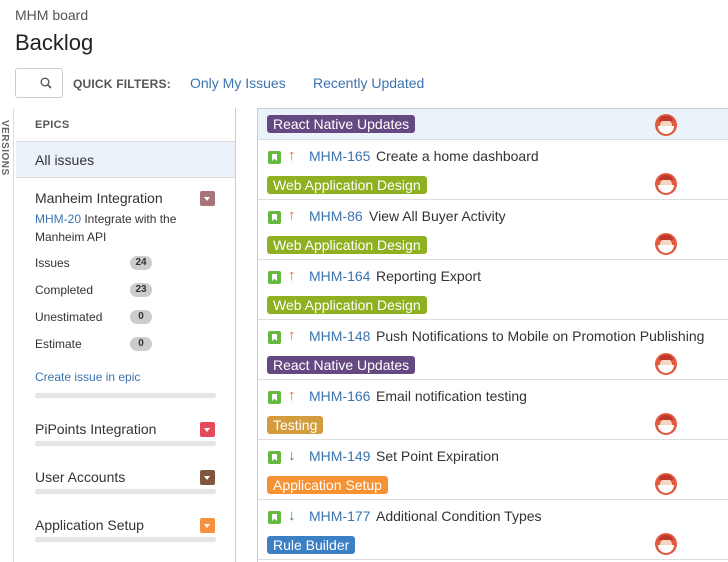  What do you see at coordinates (207, 198) in the screenshot?
I see `epic-menu-manheim` at bounding box center [207, 198].